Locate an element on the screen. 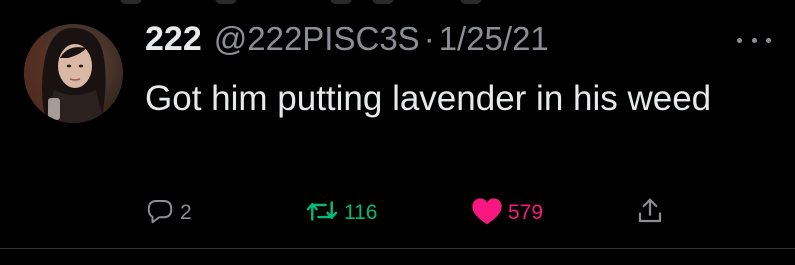 Image resolution: width=795 pixels, height=265 pixels. reply-button: 2 is located at coordinates (168, 213).